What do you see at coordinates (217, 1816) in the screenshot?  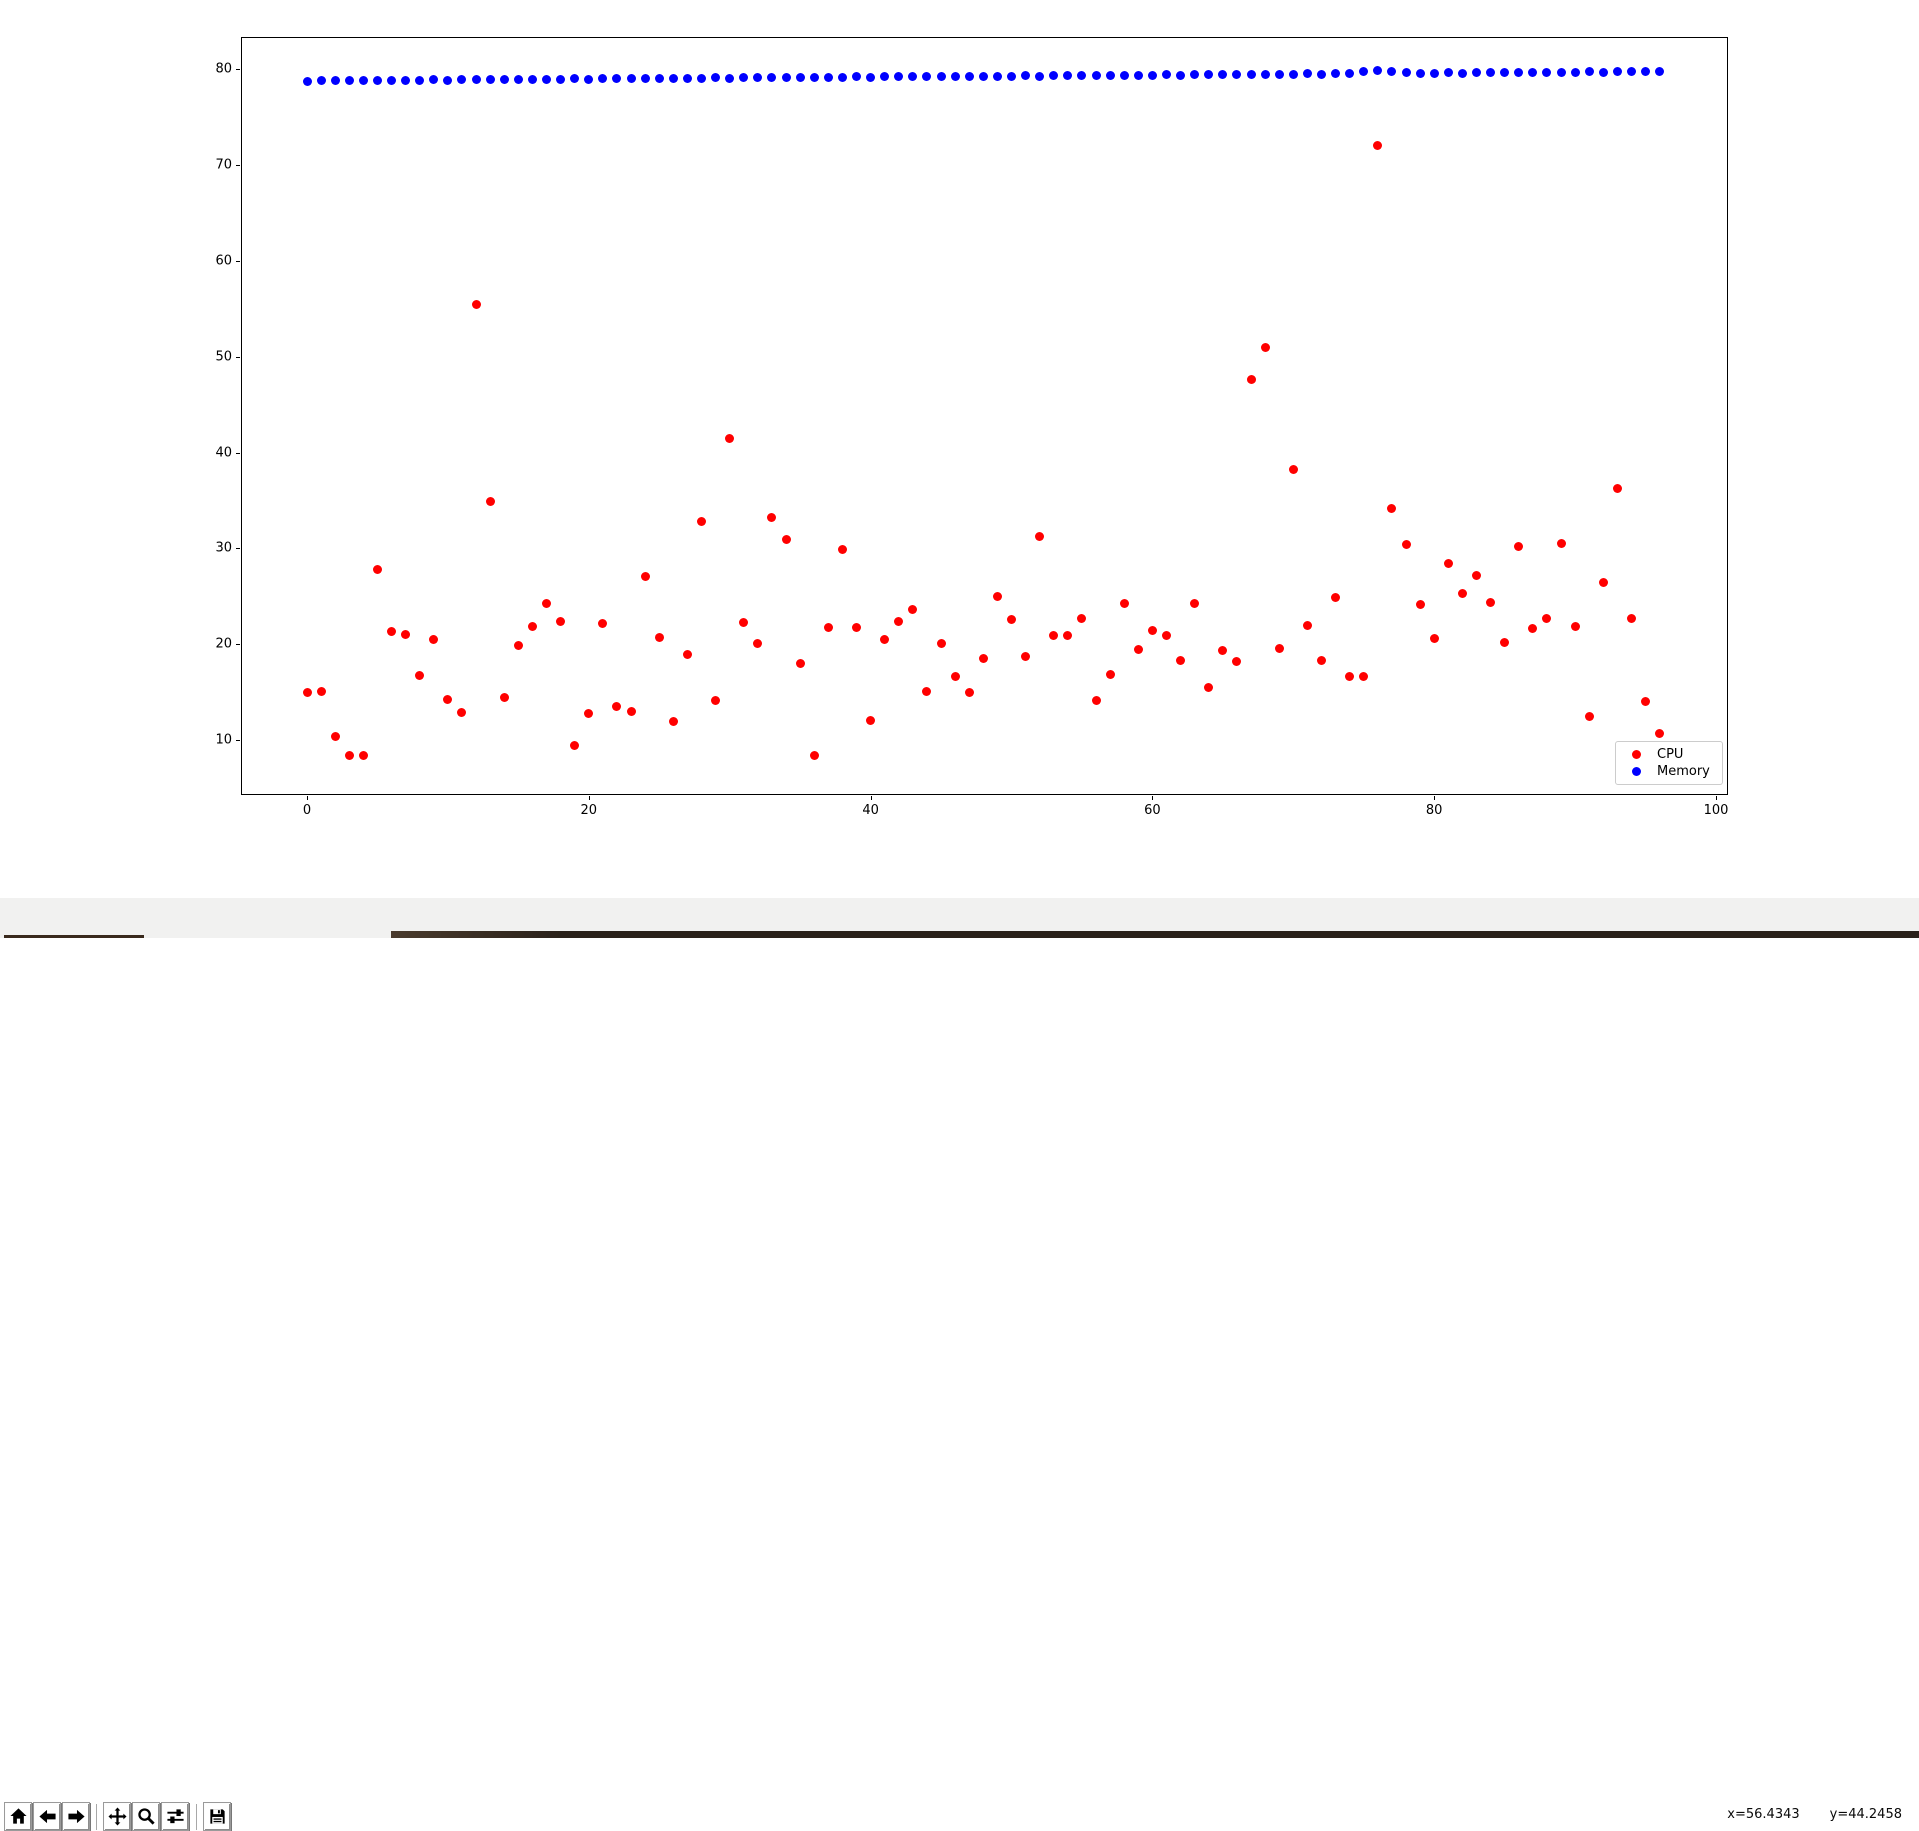 I see `save-button` at bounding box center [217, 1816].